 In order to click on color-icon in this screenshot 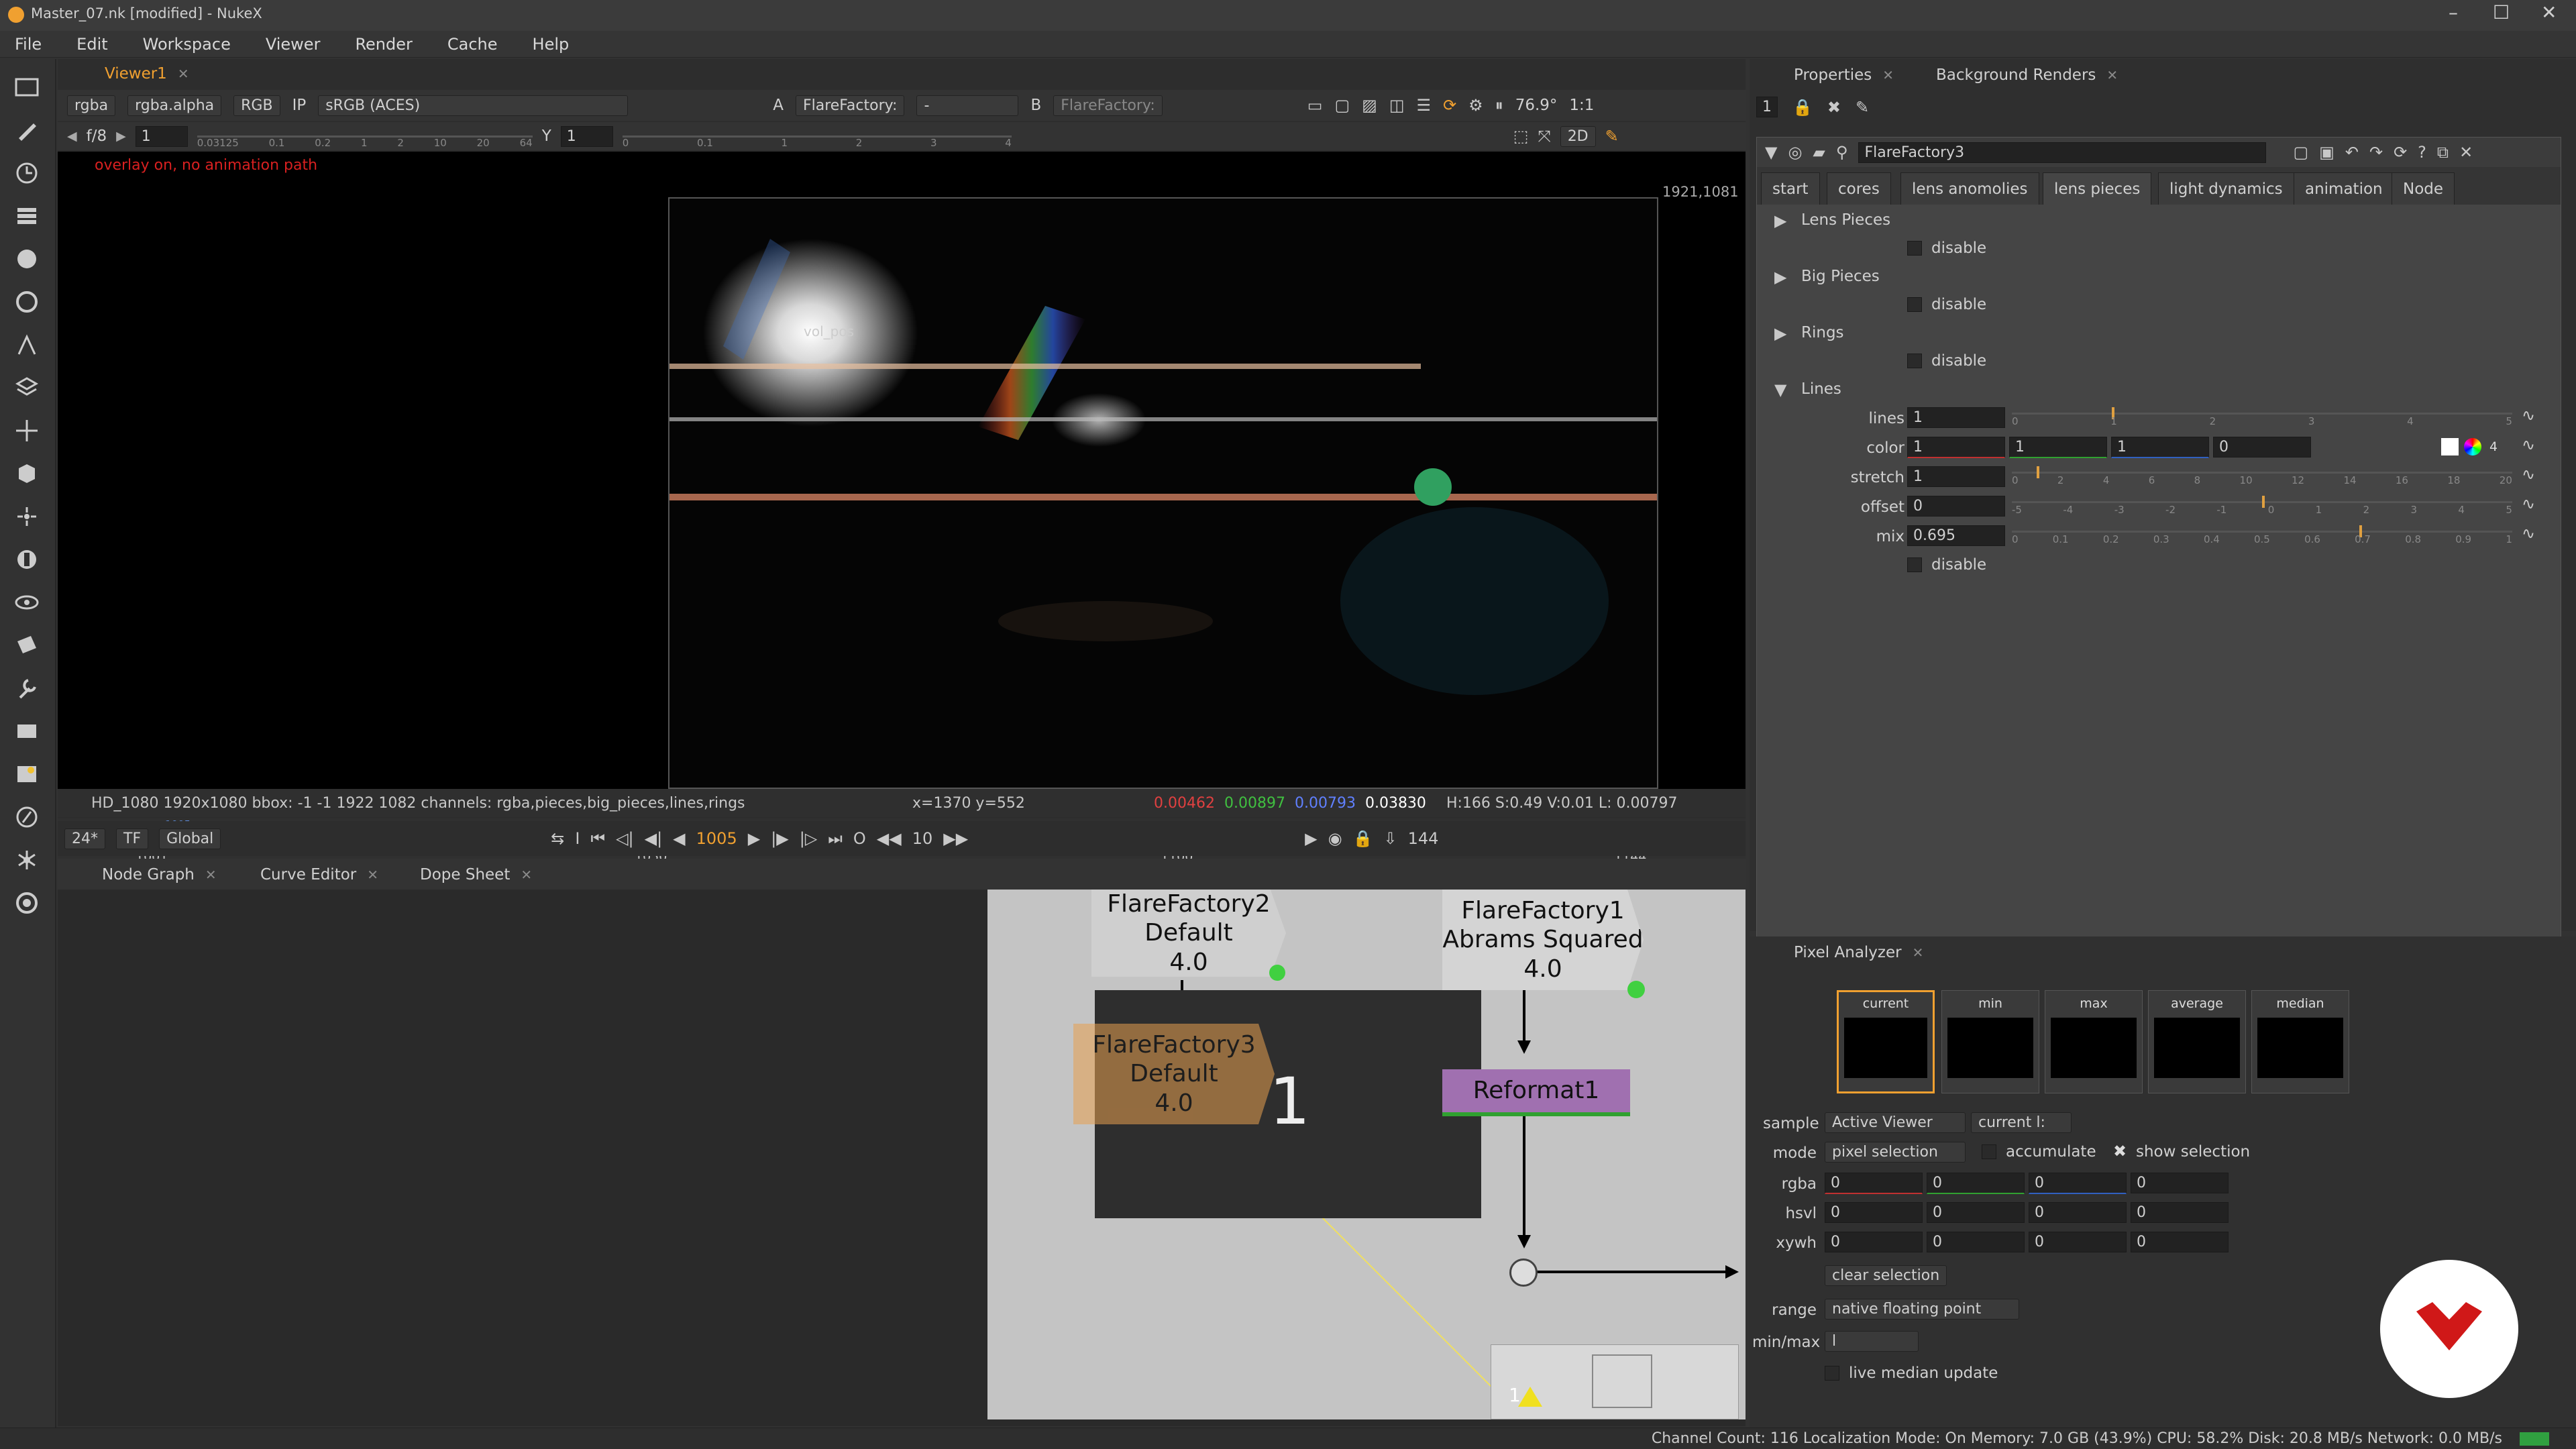, I will do `click(27, 259)`.